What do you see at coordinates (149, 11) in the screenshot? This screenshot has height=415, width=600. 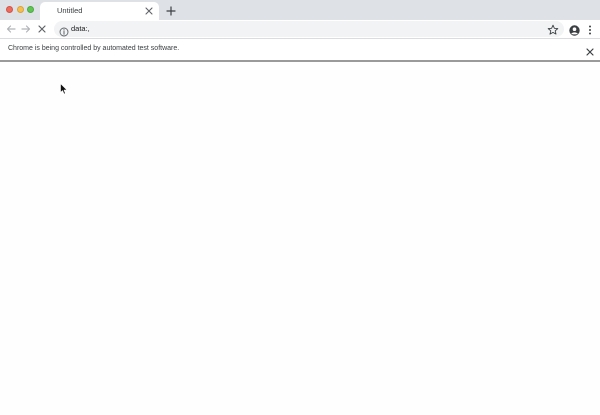 I see `tab-close-icon` at bounding box center [149, 11].